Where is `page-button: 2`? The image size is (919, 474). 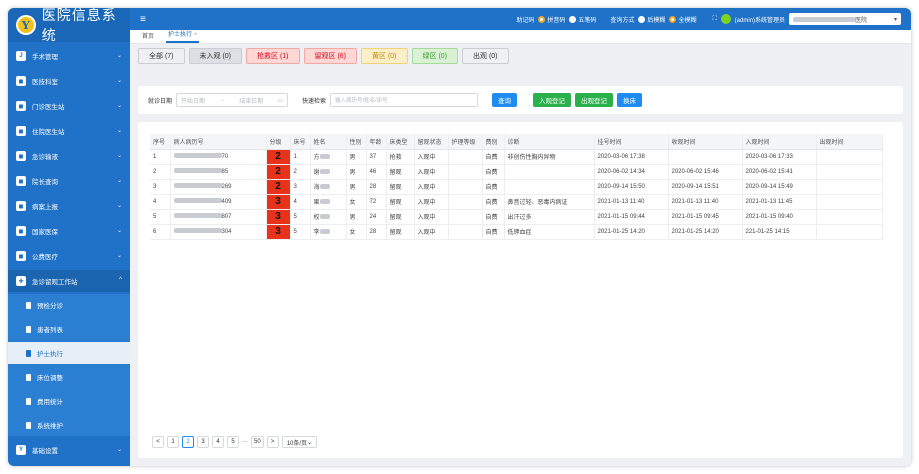 page-button: 2 is located at coordinates (188, 442).